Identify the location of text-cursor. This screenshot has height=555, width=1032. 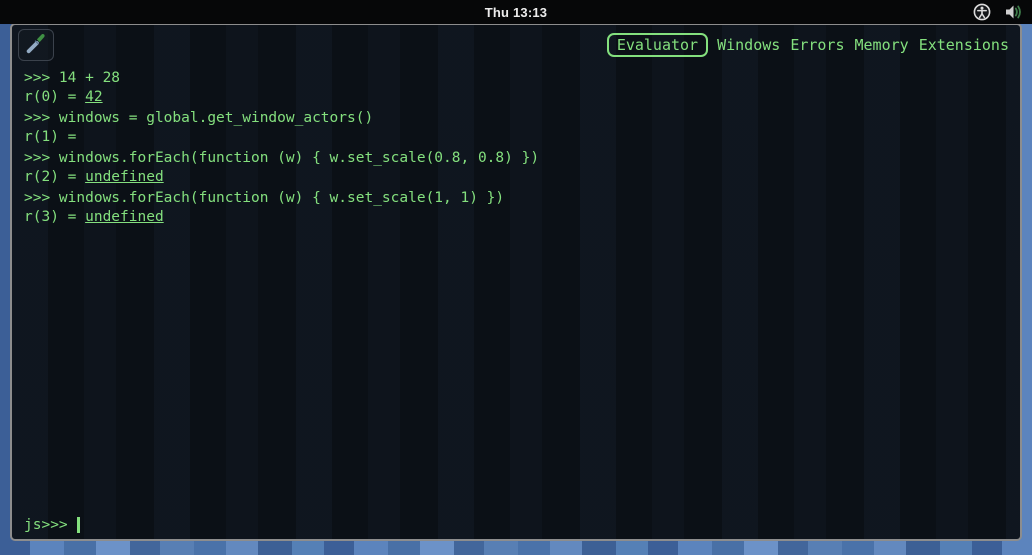
(78, 525).